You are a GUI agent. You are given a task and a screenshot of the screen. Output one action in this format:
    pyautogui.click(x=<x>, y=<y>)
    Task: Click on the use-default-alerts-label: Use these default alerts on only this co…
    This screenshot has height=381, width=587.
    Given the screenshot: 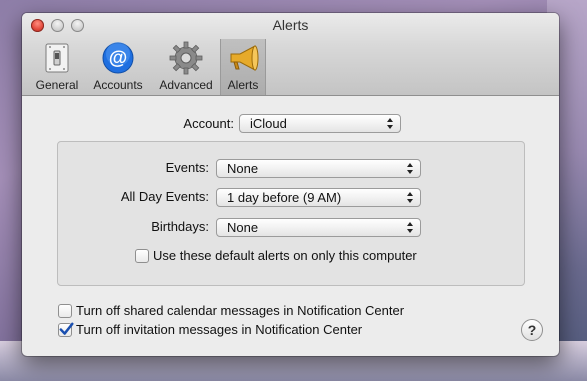 What is the action you would take?
    pyautogui.click(x=285, y=255)
    